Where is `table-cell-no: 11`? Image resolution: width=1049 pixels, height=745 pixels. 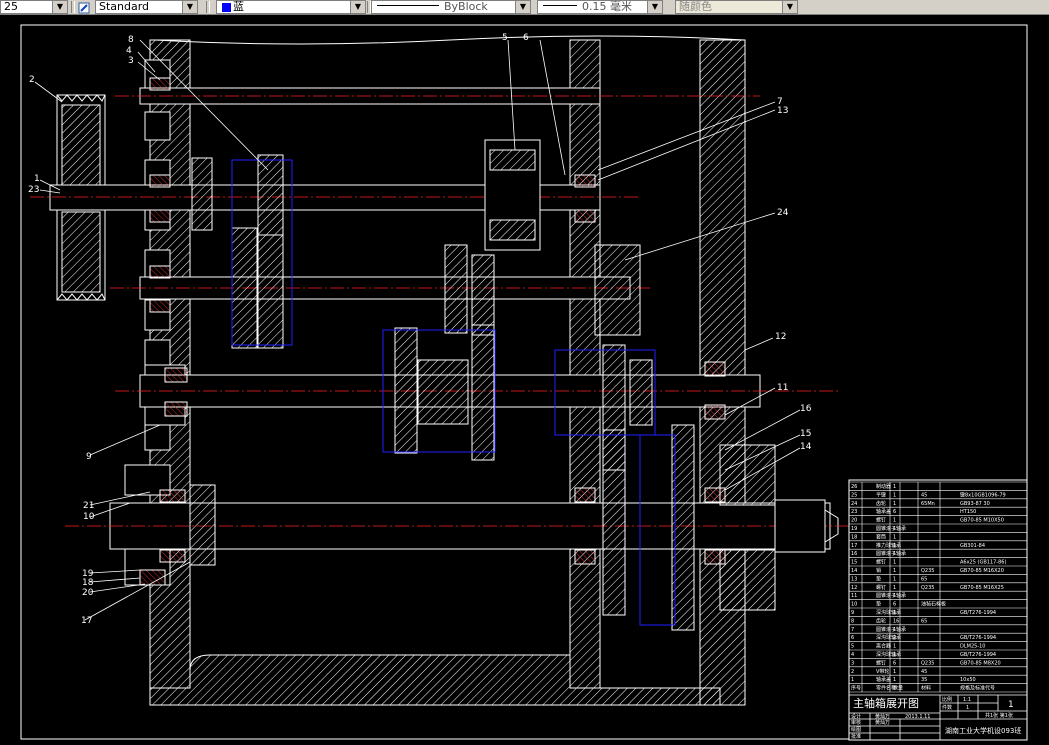 table-cell-no: 11 is located at coordinates (854, 596).